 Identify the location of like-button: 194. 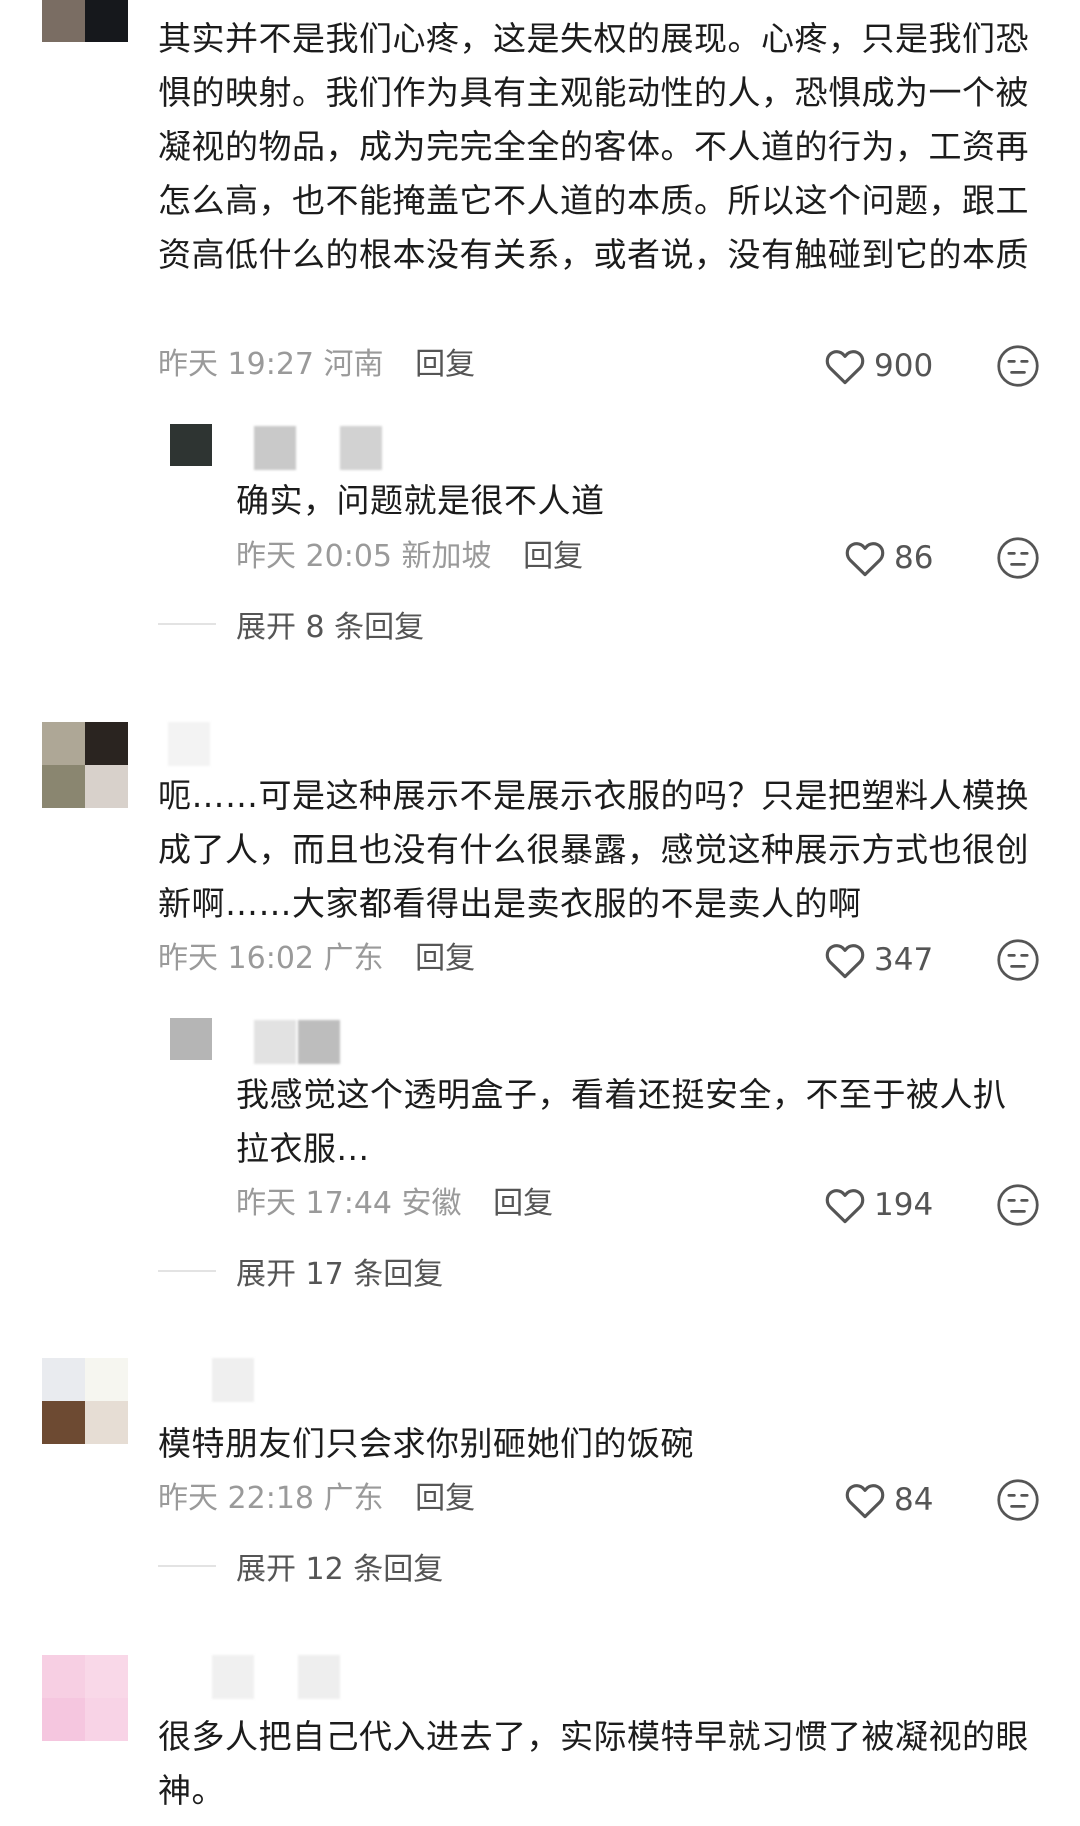
(878, 1205).